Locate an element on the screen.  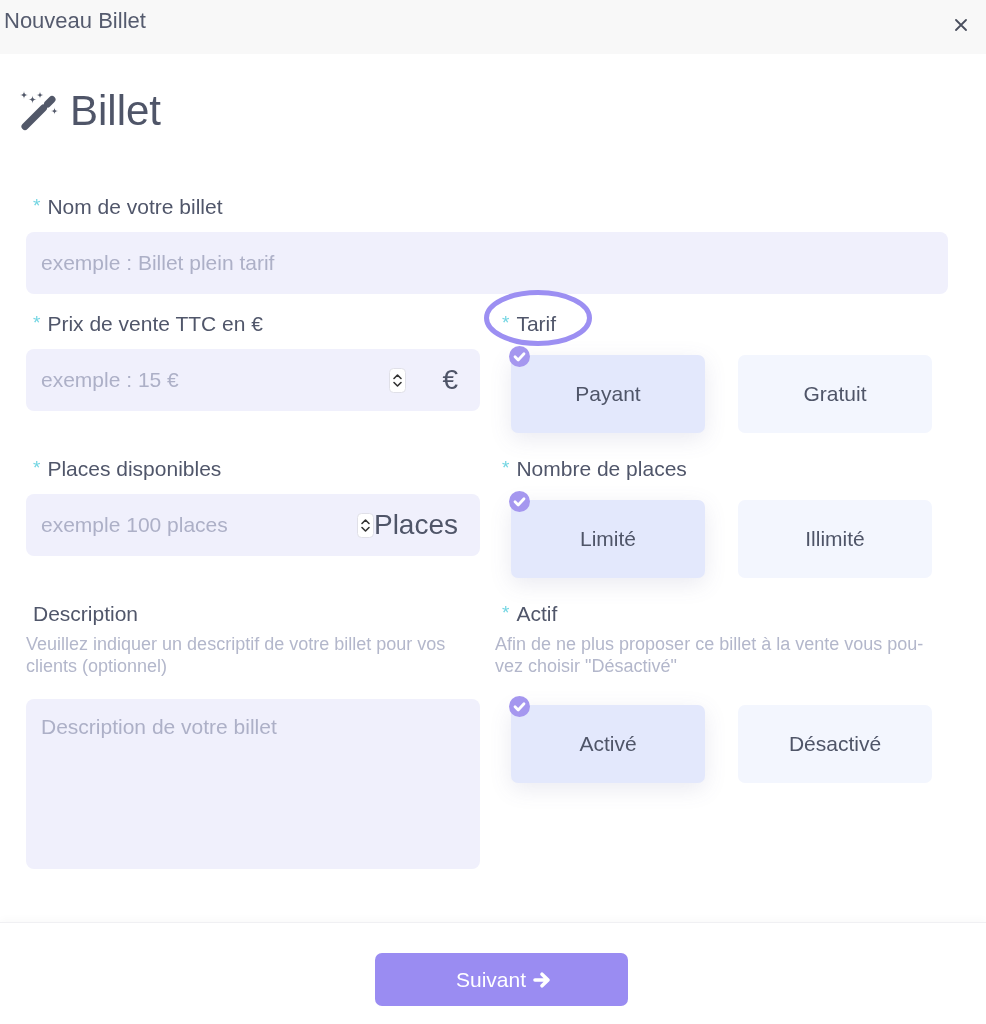
field-label: Prix de vente TTC en € is located at coordinates (155, 324).